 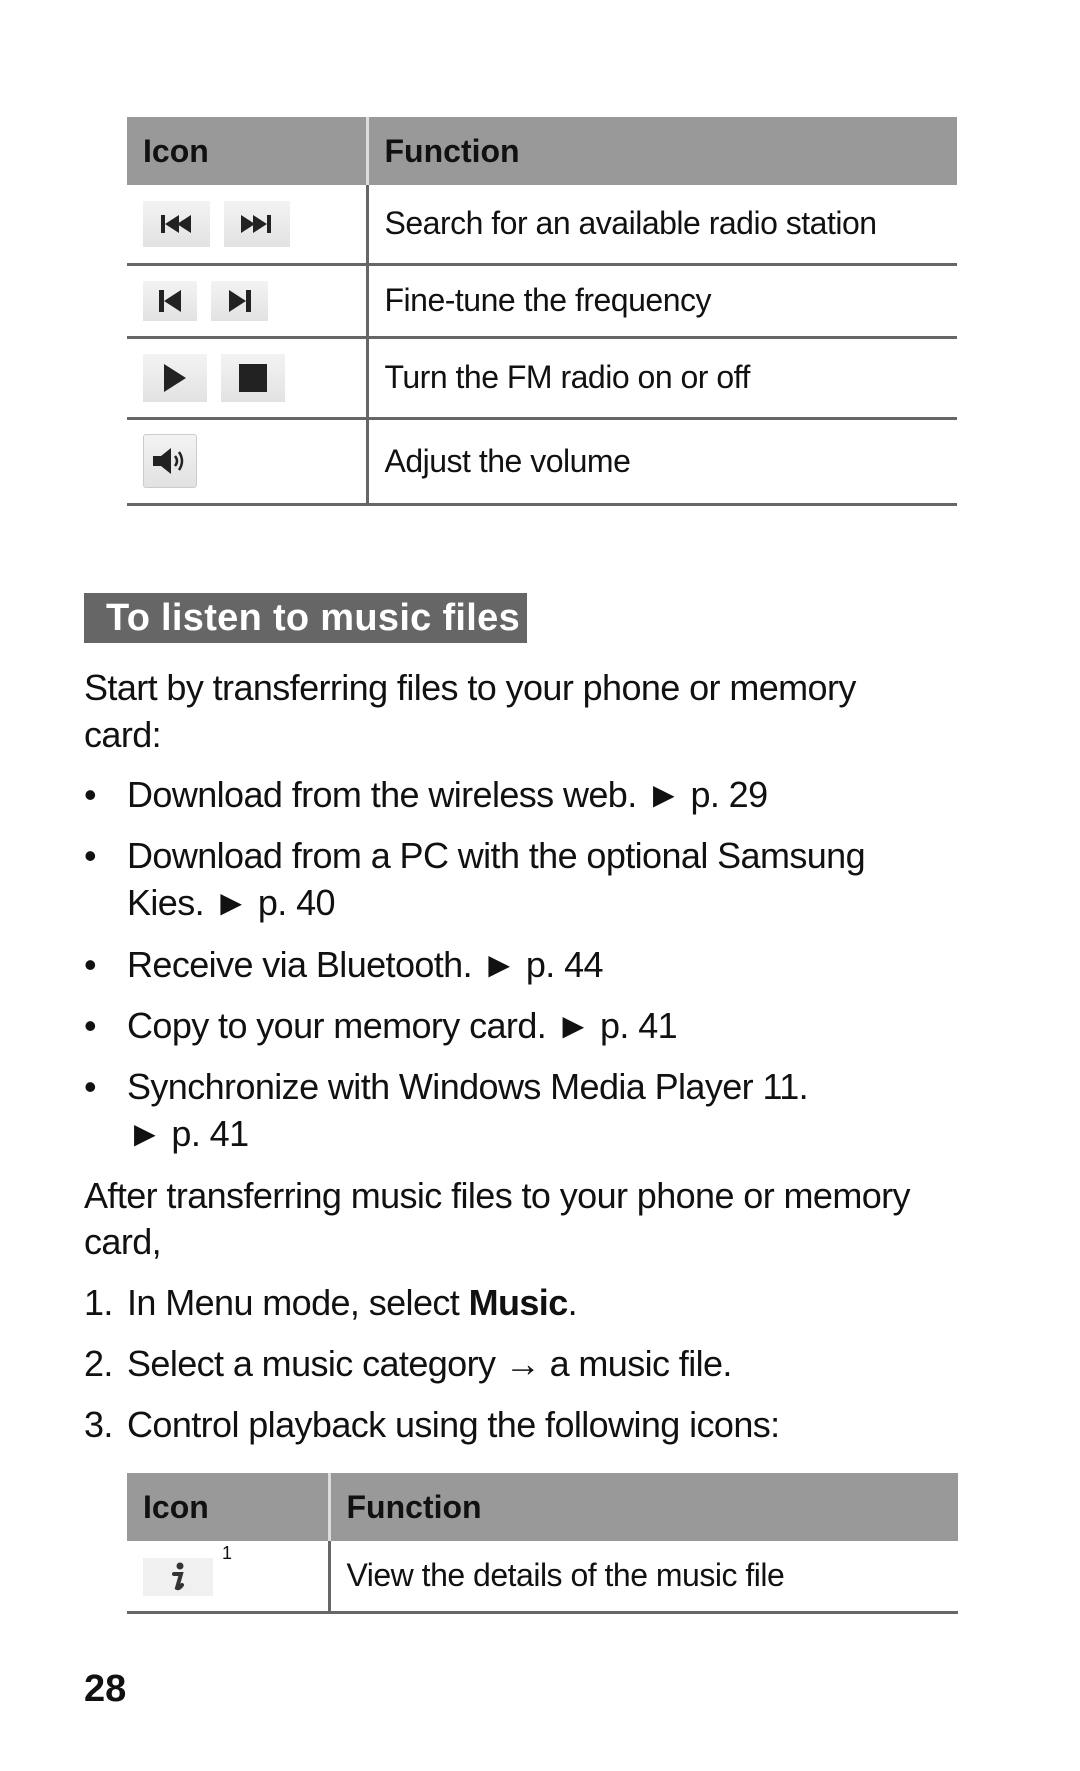 I want to click on volume-icon, so click(x=170, y=461).